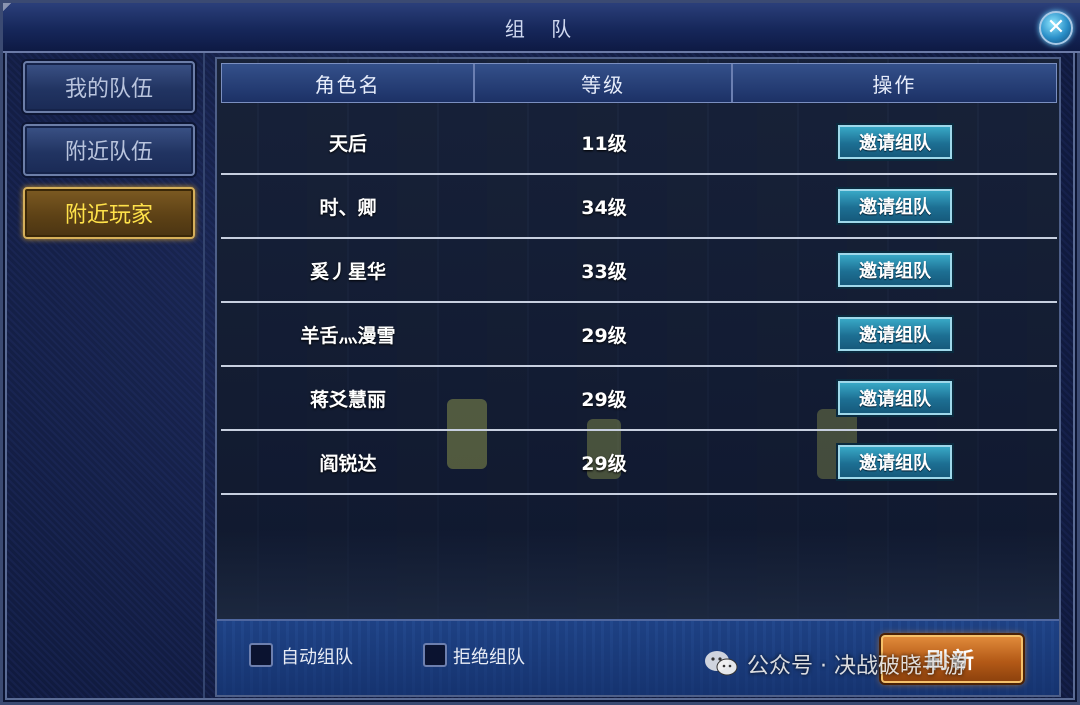 Image resolution: width=1080 pixels, height=705 pixels. I want to click on close-icon: ✕, so click(1056, 28).